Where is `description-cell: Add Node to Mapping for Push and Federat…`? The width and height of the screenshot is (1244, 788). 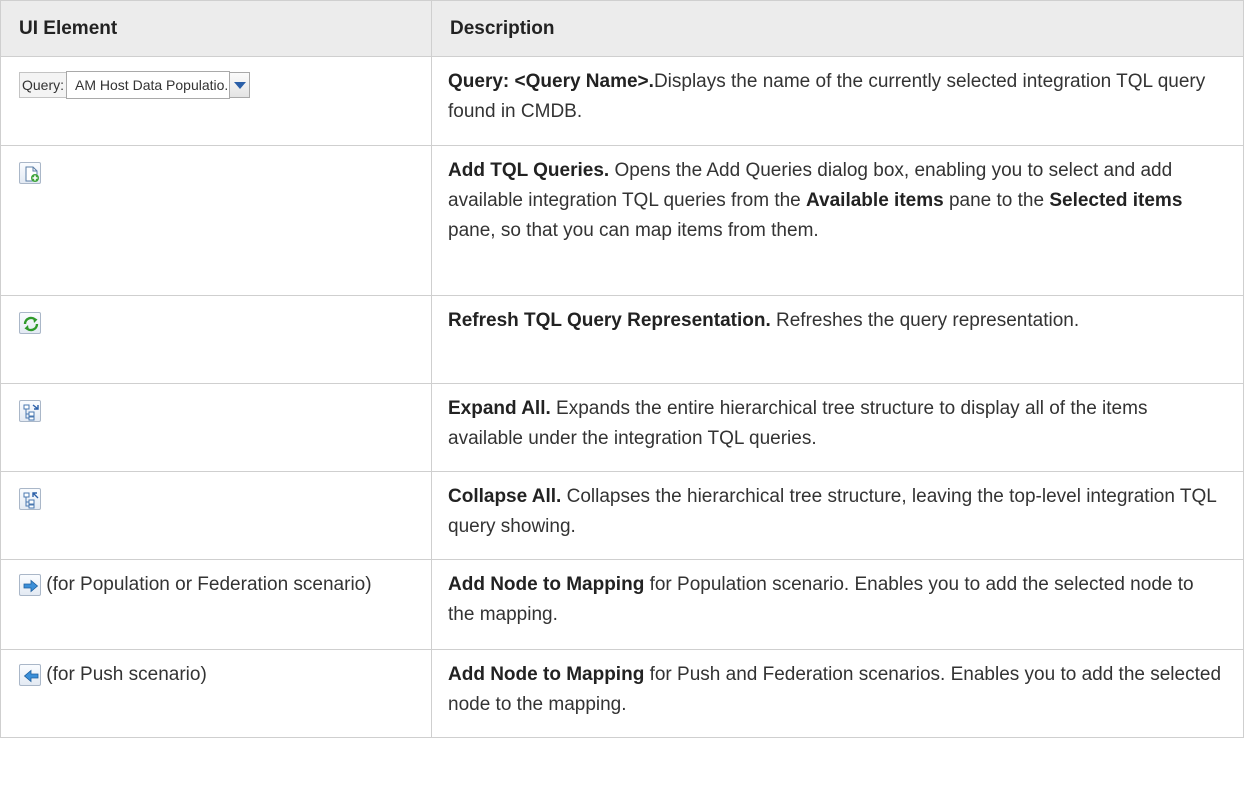
description-cell: Add Node to Mapping for Push and Federat… is located at coordinates (837, 693).